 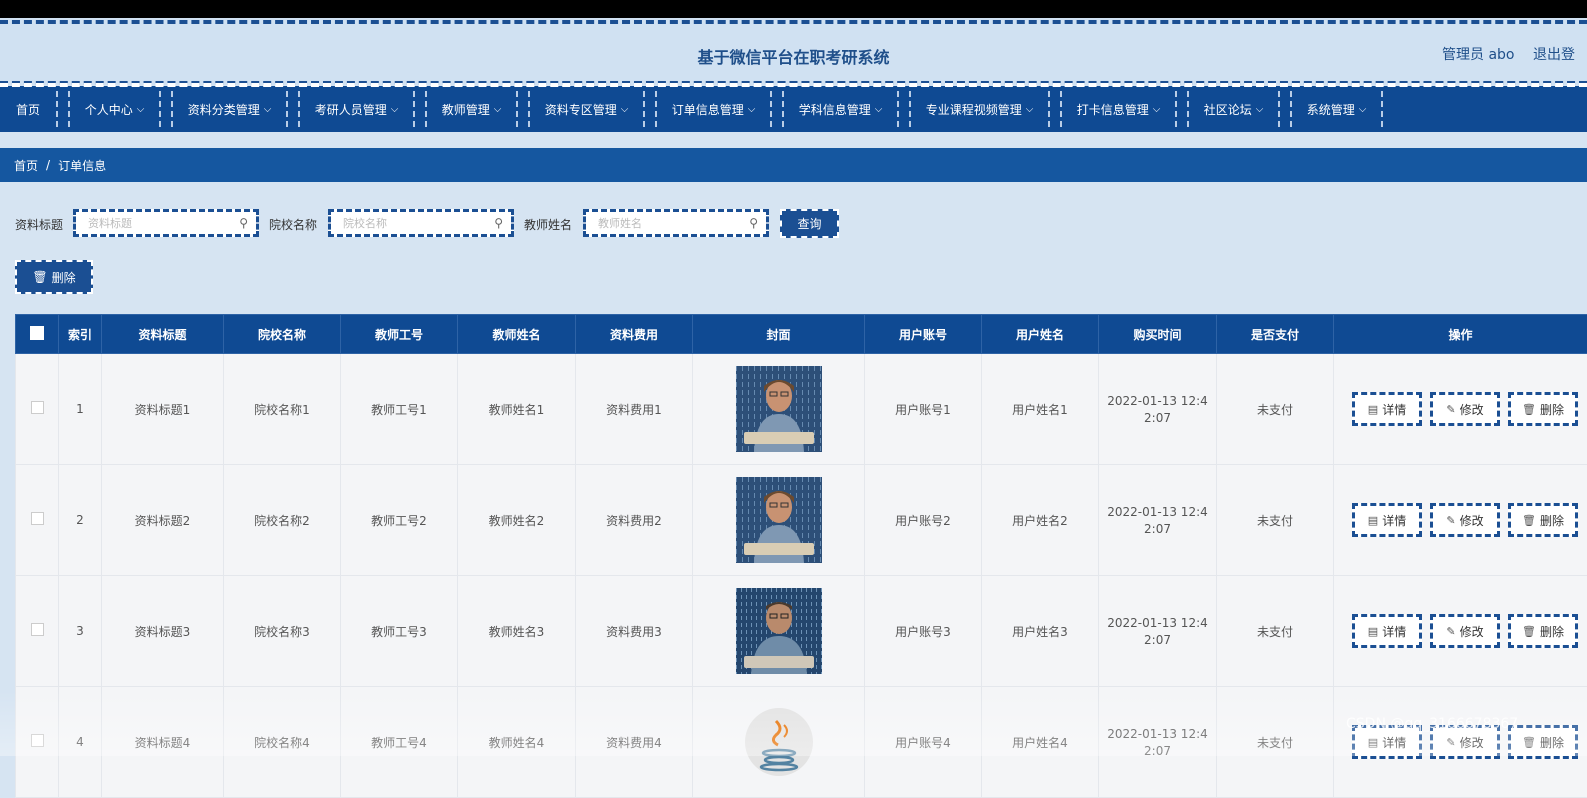 I want to click on cell-actions: ▤详情 ✎ 修改 🗑删除, so click(x=1460, y=631).